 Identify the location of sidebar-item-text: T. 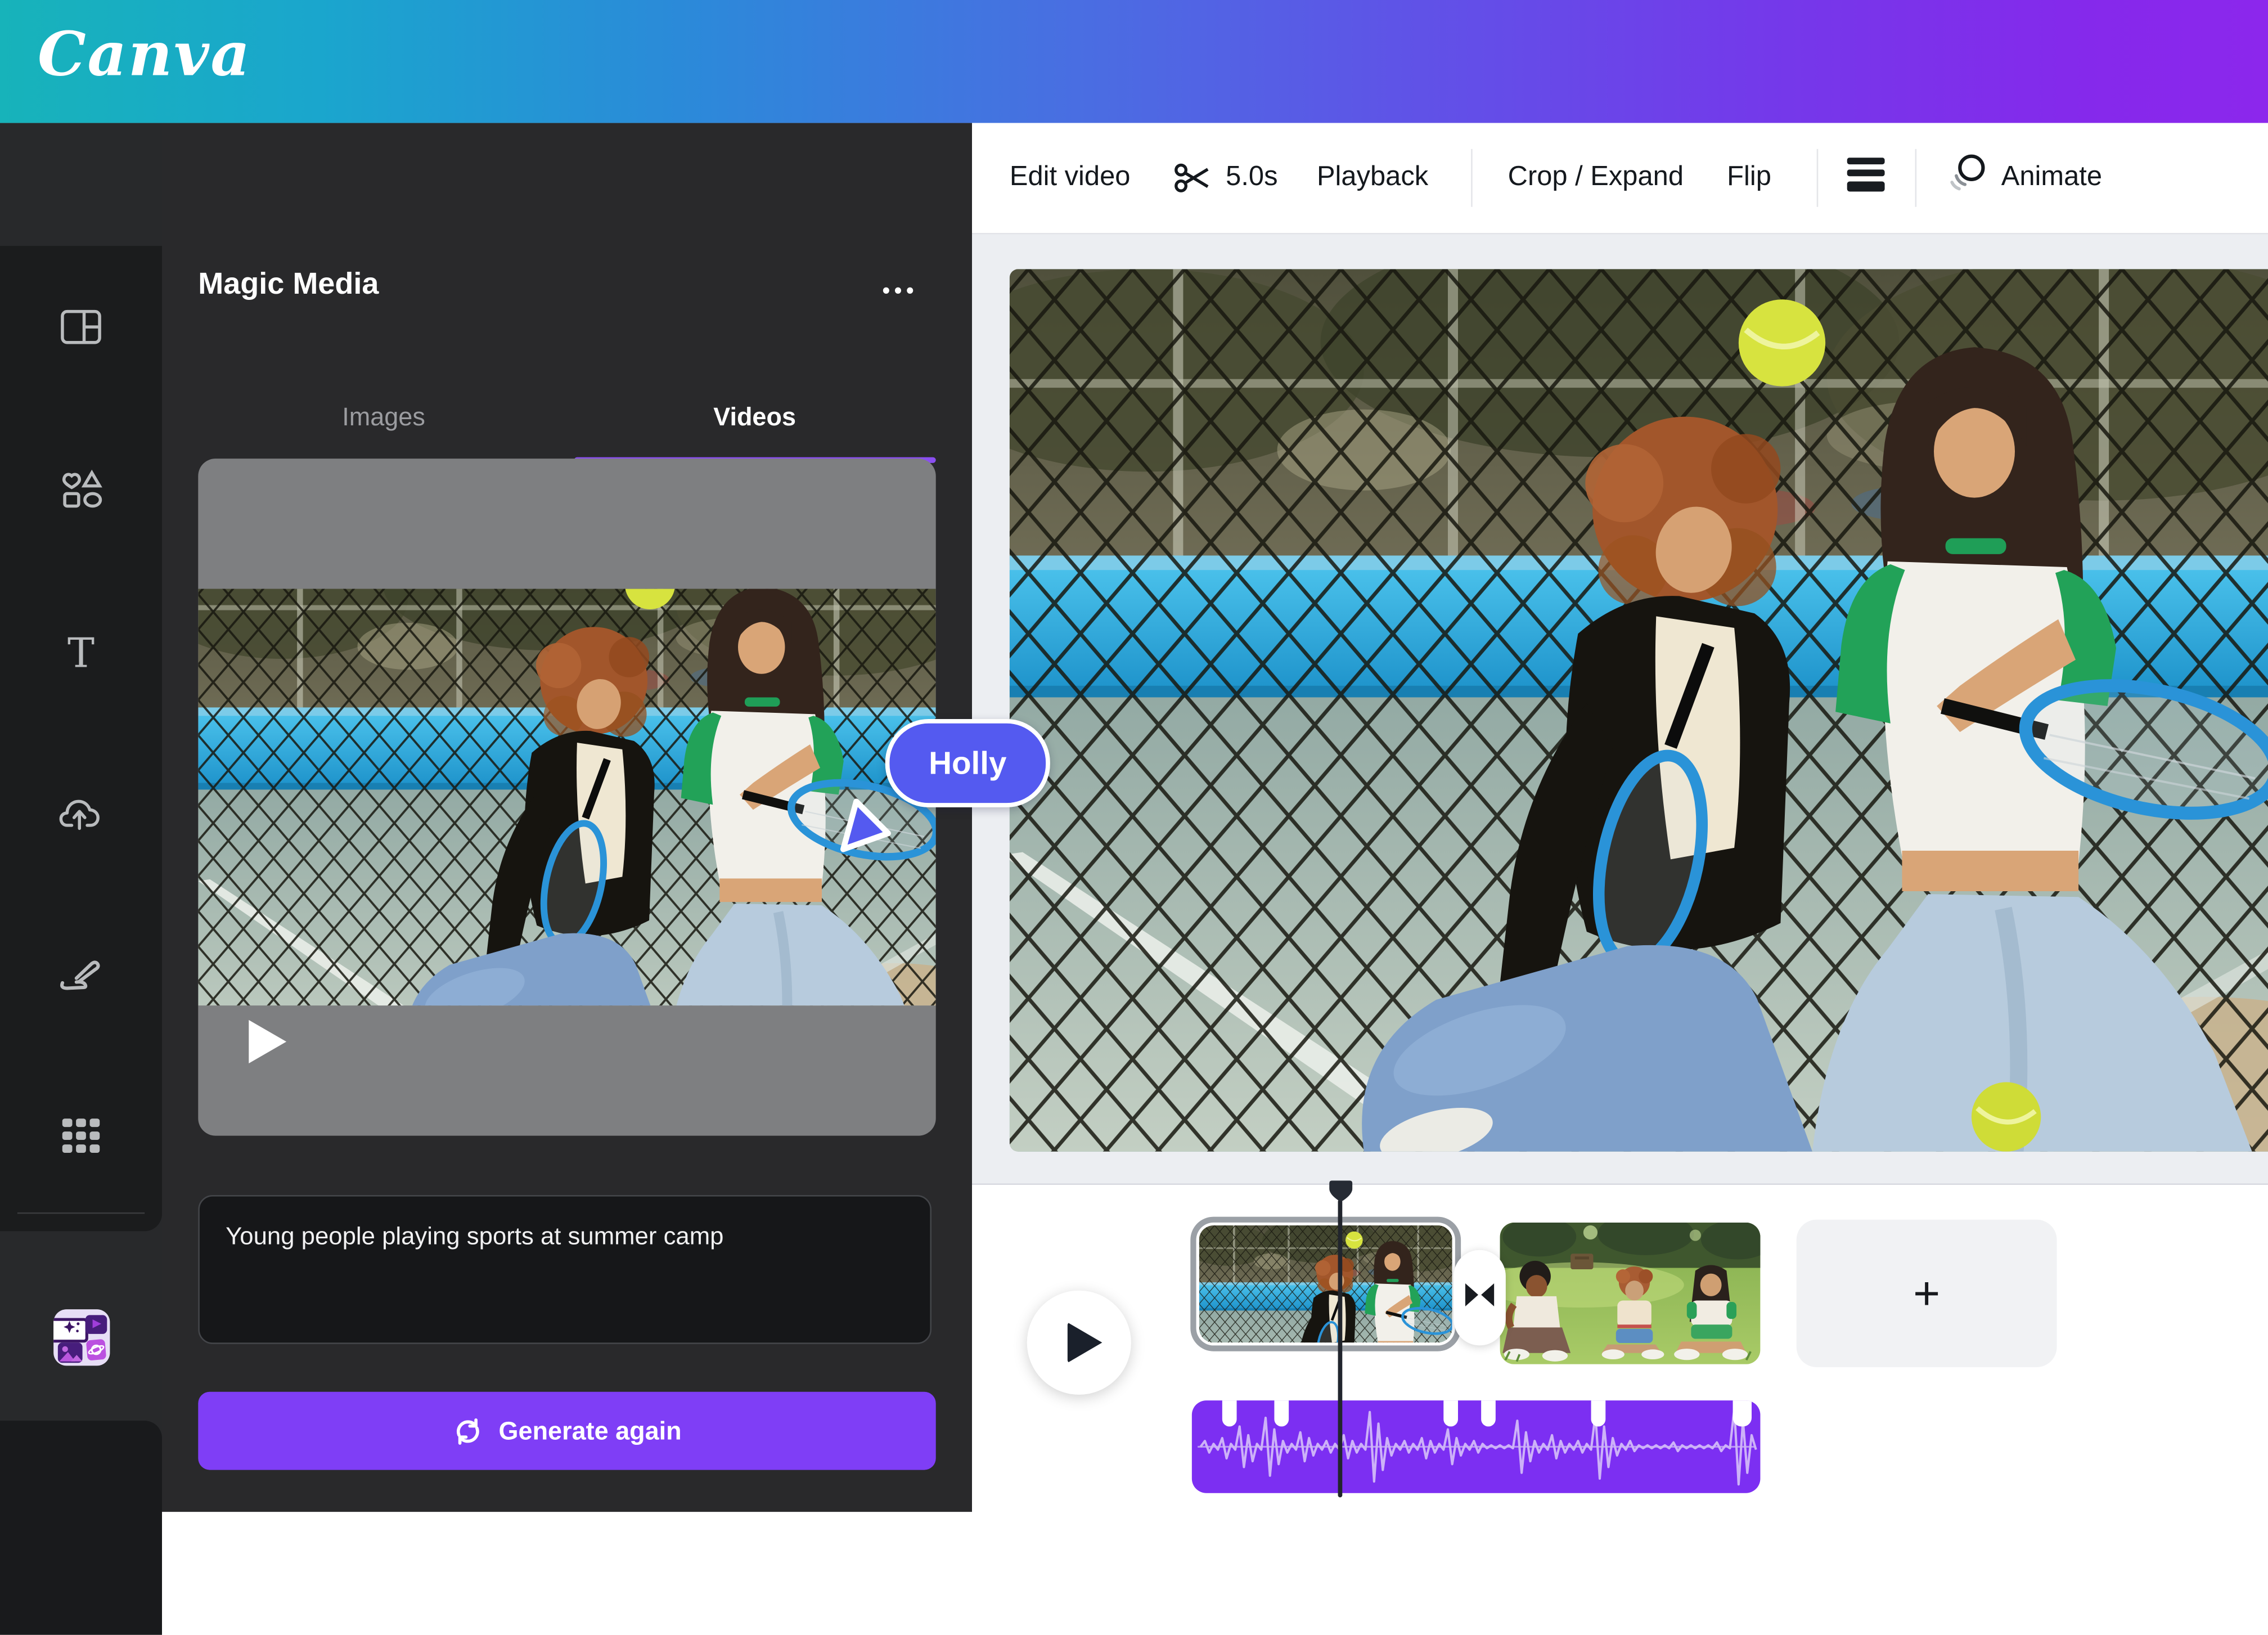
(81, 653).